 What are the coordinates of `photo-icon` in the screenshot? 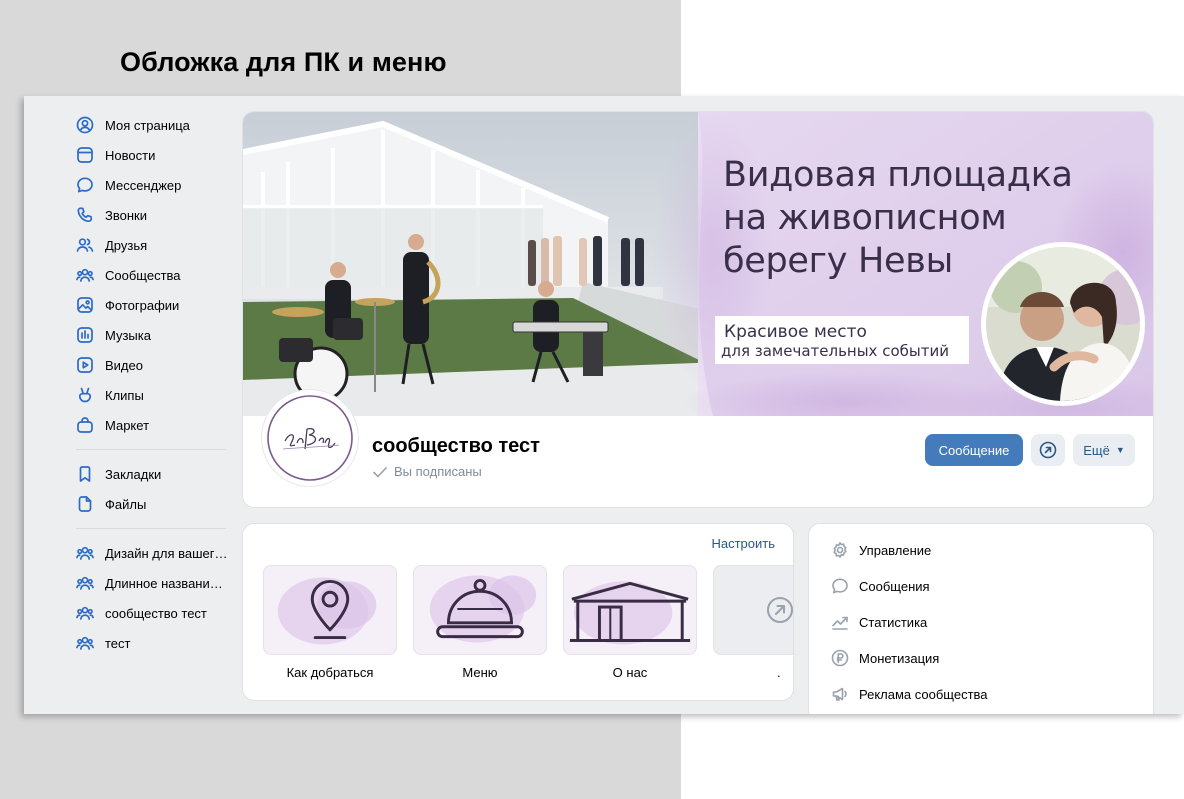 It's located at (85, 305).